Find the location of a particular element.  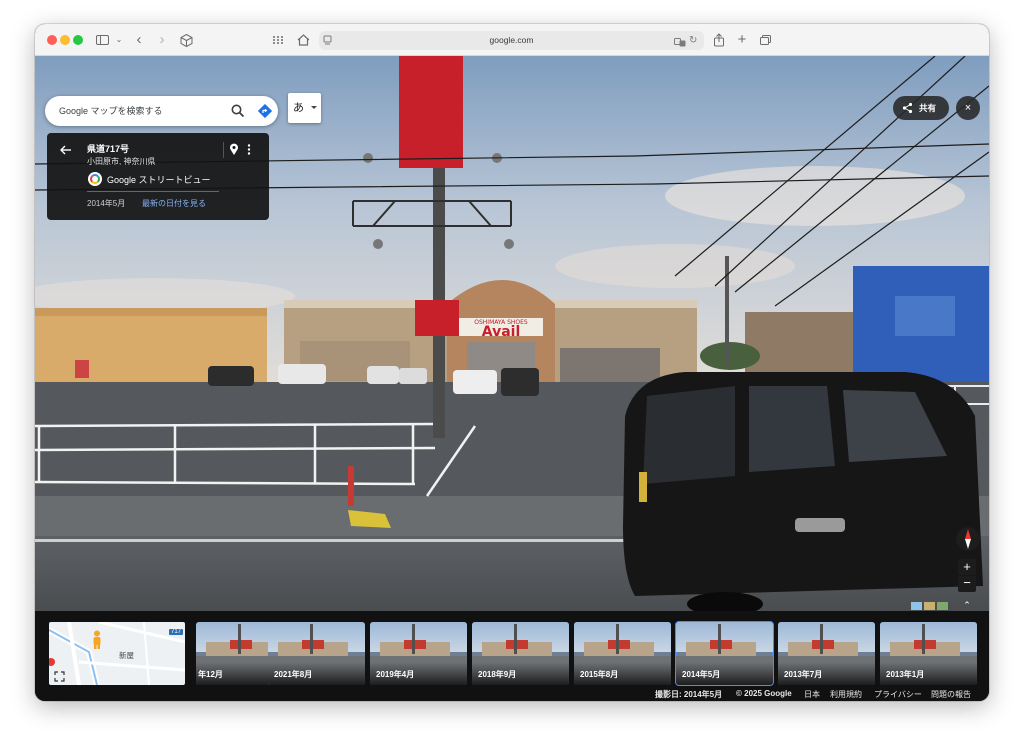

map-pin-icon is located at coordinates (234, 149).